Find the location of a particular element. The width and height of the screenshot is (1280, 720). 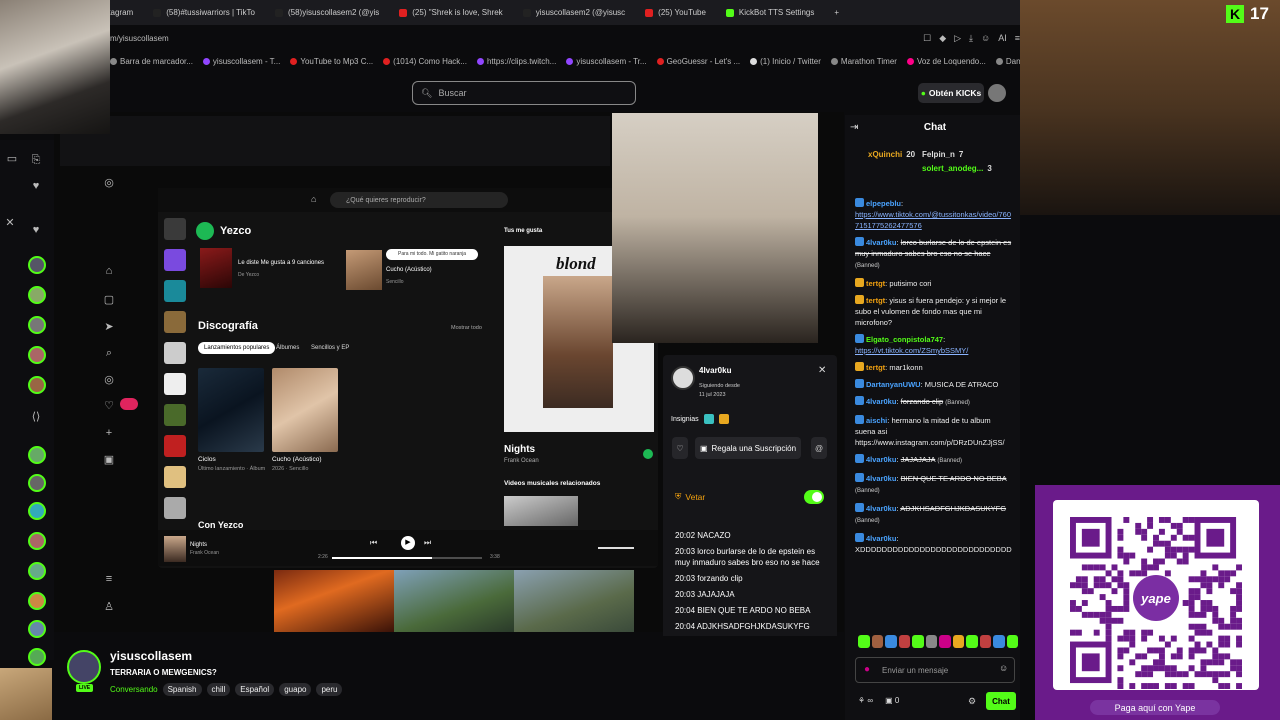

x-icon: ✕ is located at coordinates (10, 222).